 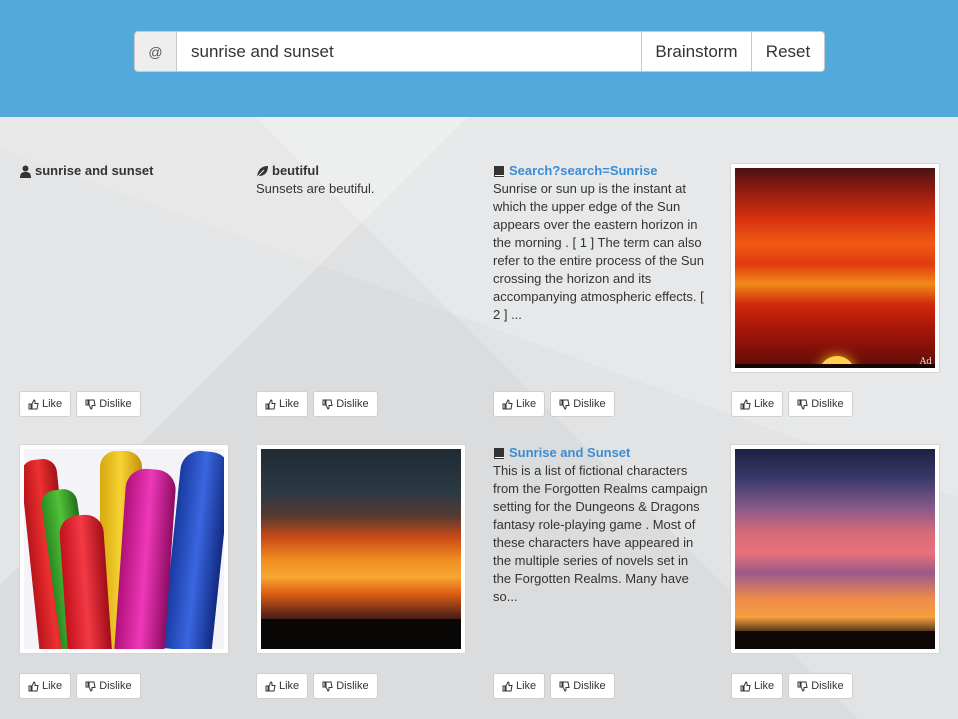 What do you see at coordinates (788, 51) in the screenshot?
I see `reset-button: Reset` at bounding box center [788, 51].